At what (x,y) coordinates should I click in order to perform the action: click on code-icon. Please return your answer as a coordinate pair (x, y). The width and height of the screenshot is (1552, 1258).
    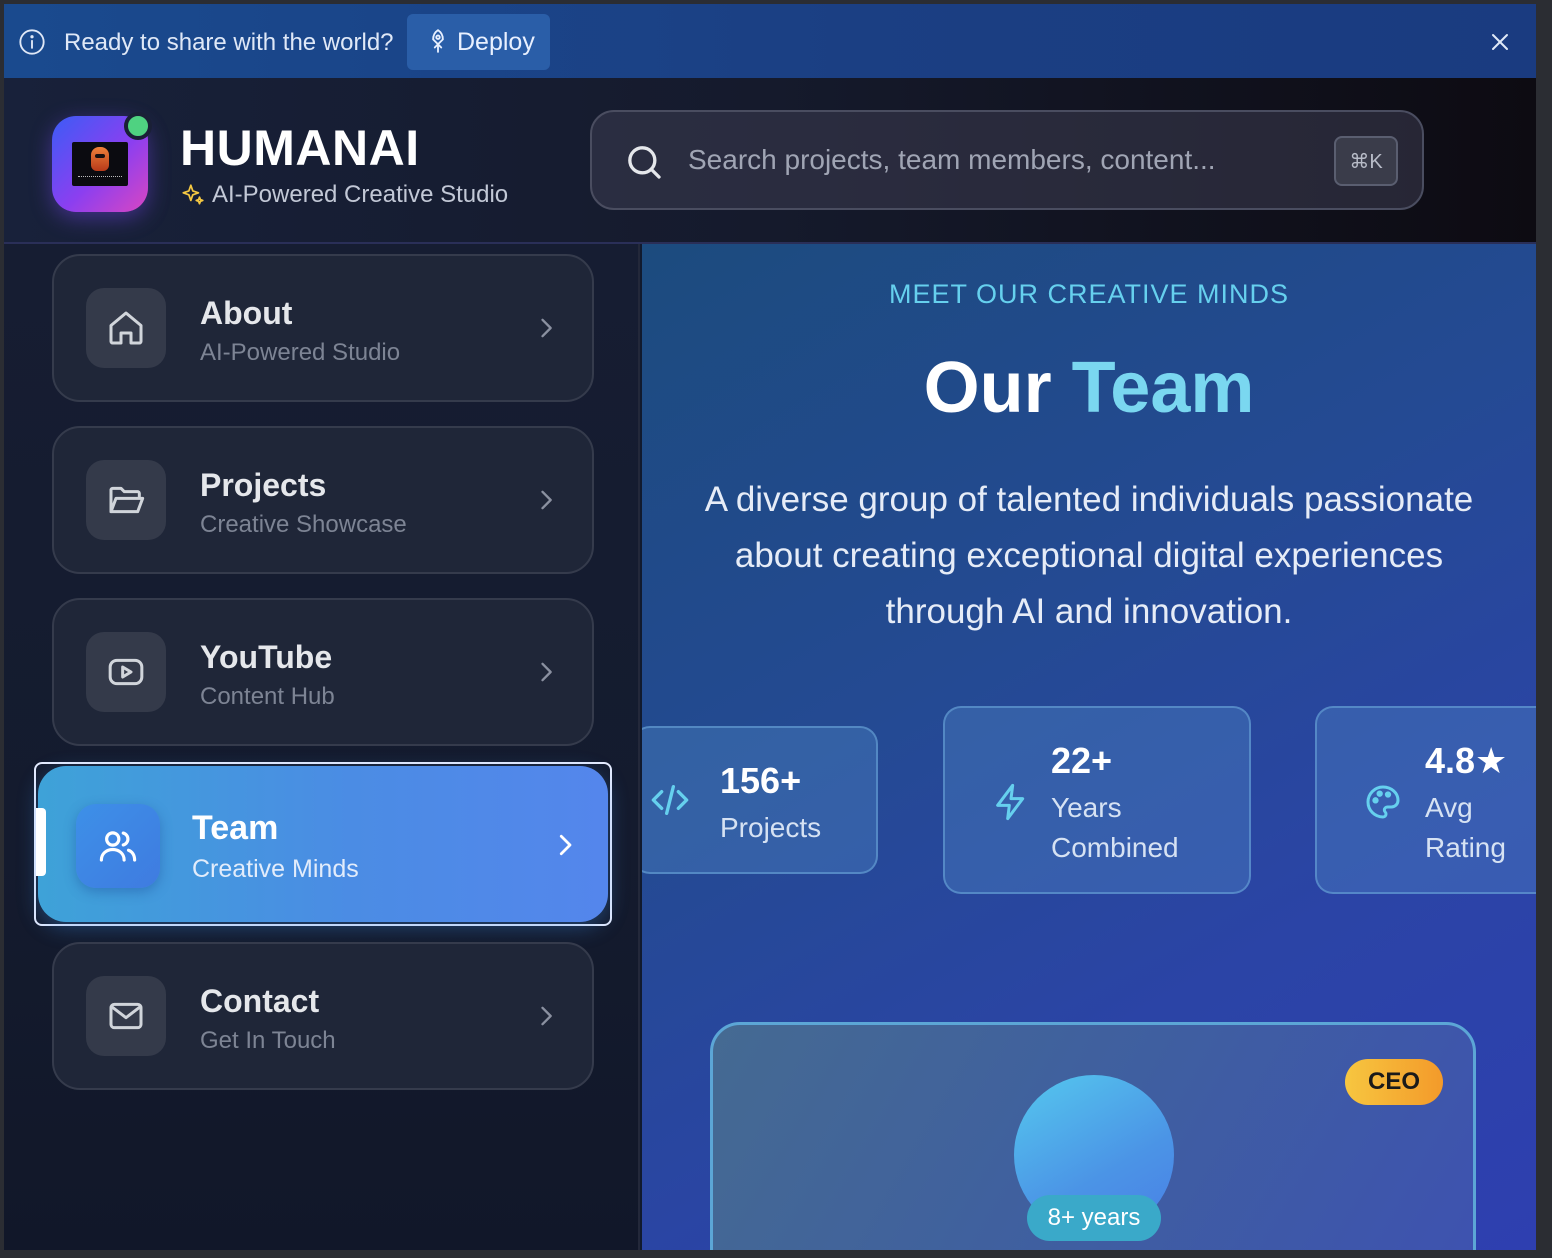
    Looking at the image, I should click on (670, 800).